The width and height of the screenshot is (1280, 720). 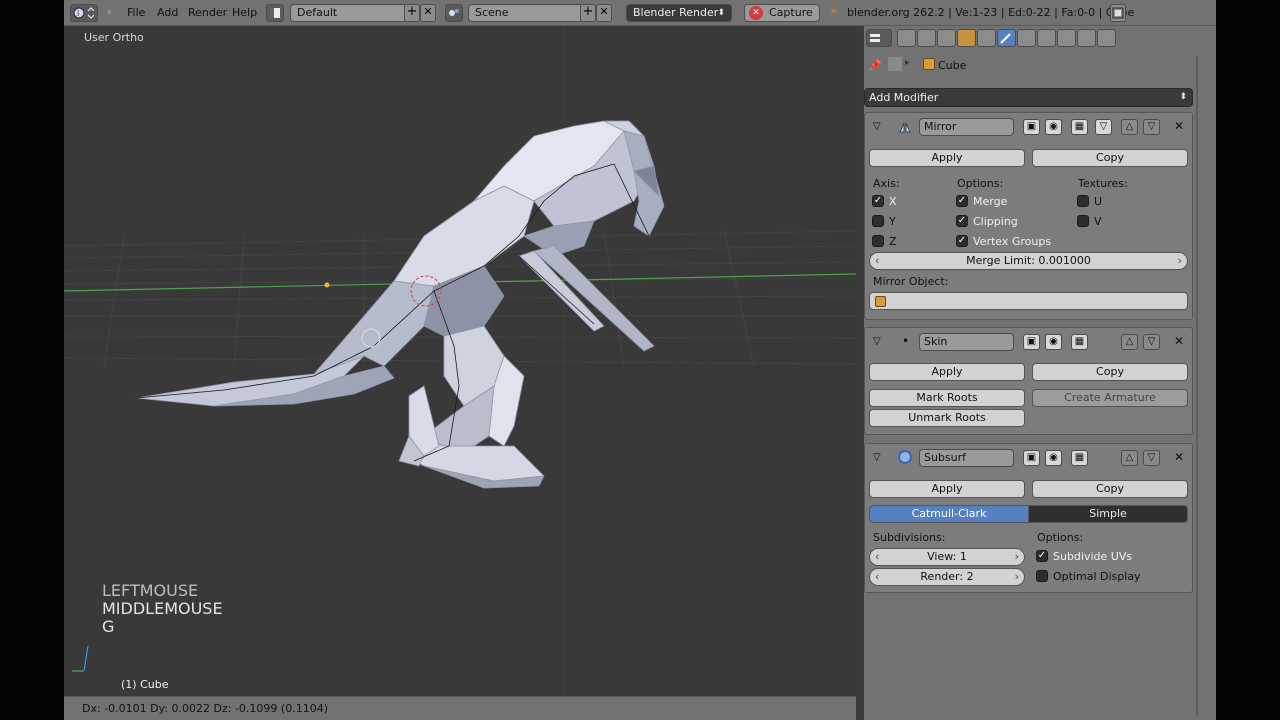 I want to click on screen-layout-icon, so click(x=275, y=13).